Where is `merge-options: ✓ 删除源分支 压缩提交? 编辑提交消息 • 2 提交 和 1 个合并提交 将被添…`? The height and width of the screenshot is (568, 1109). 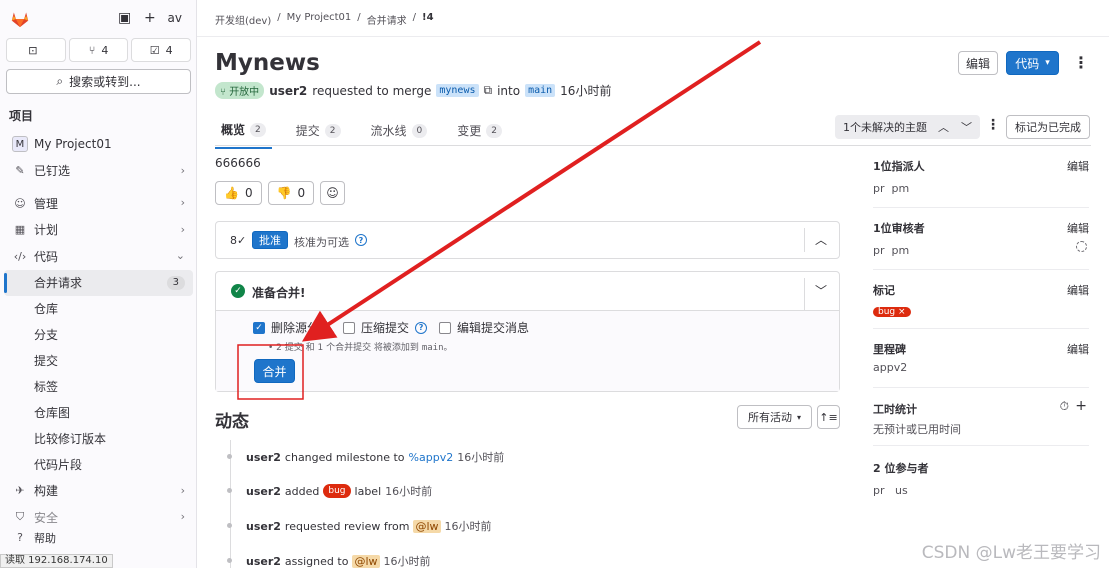
merge-options: ✓ 删除源分支 压缩提交? 编辑提交消息 • 2 提交 和 1 个合并提交 将被添… is located at coordinates (527, 350).